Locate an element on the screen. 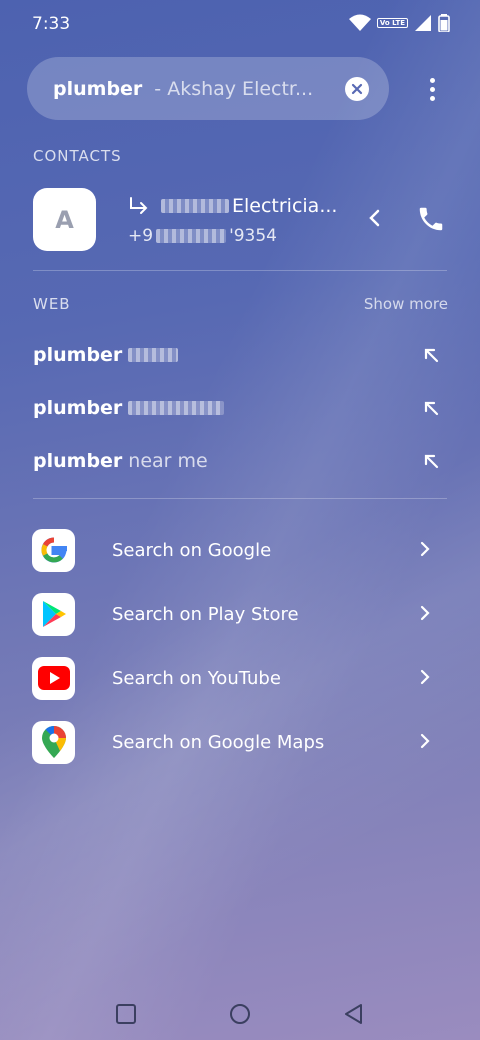 Image resolution: width=480 pixels, height=1040 pixels. chevron-left-icon is located at coordinates (375, 218).